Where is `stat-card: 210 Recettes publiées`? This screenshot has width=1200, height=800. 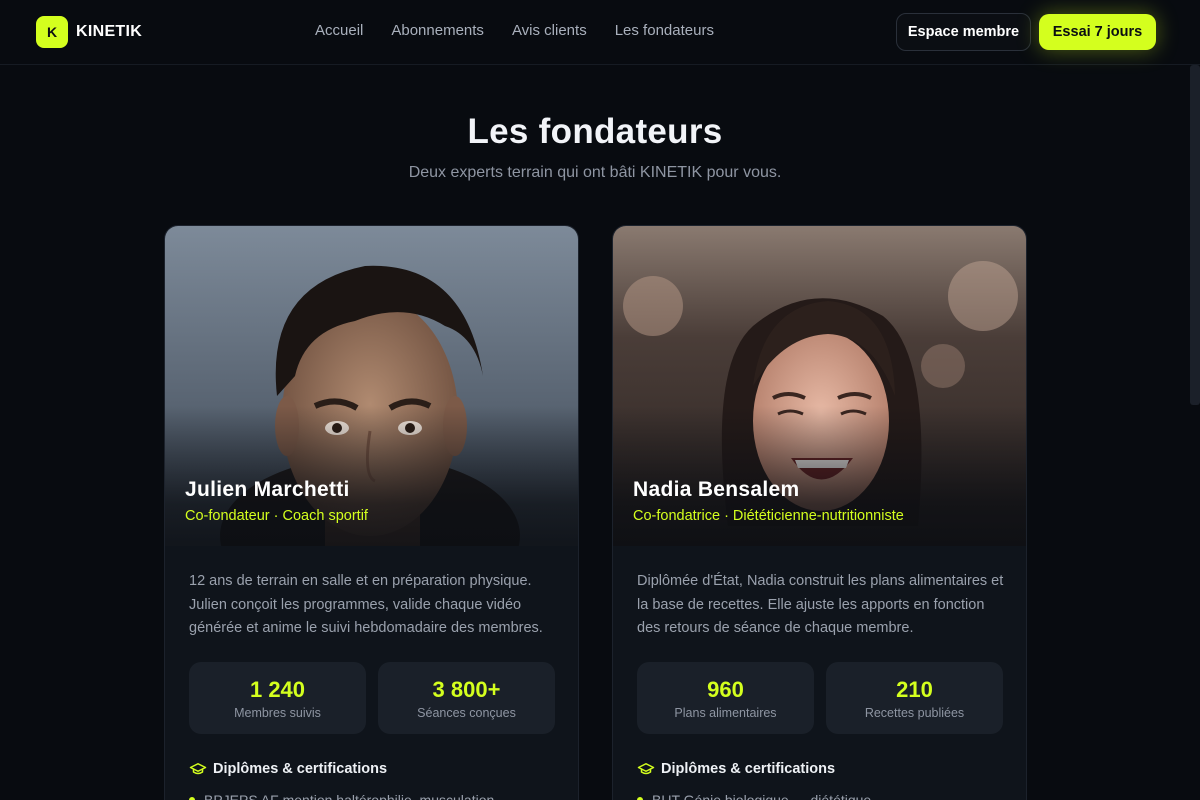 stat-card: 210 Recettes publiées is located at coordinates (914, 698).